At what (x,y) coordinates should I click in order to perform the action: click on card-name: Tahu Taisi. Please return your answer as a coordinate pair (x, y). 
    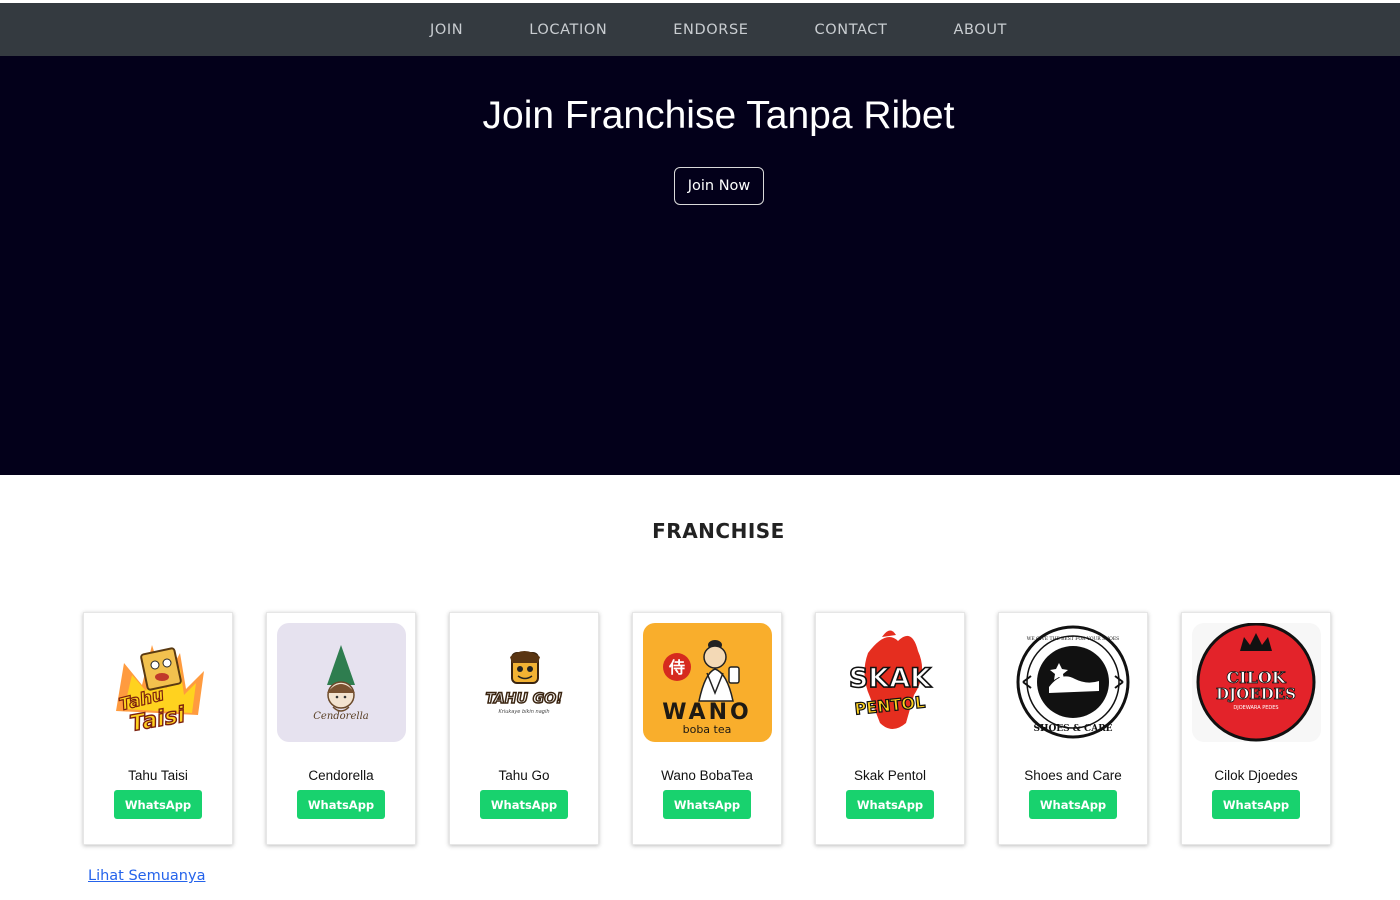
    Looking at the image, I should click on (158, 775).